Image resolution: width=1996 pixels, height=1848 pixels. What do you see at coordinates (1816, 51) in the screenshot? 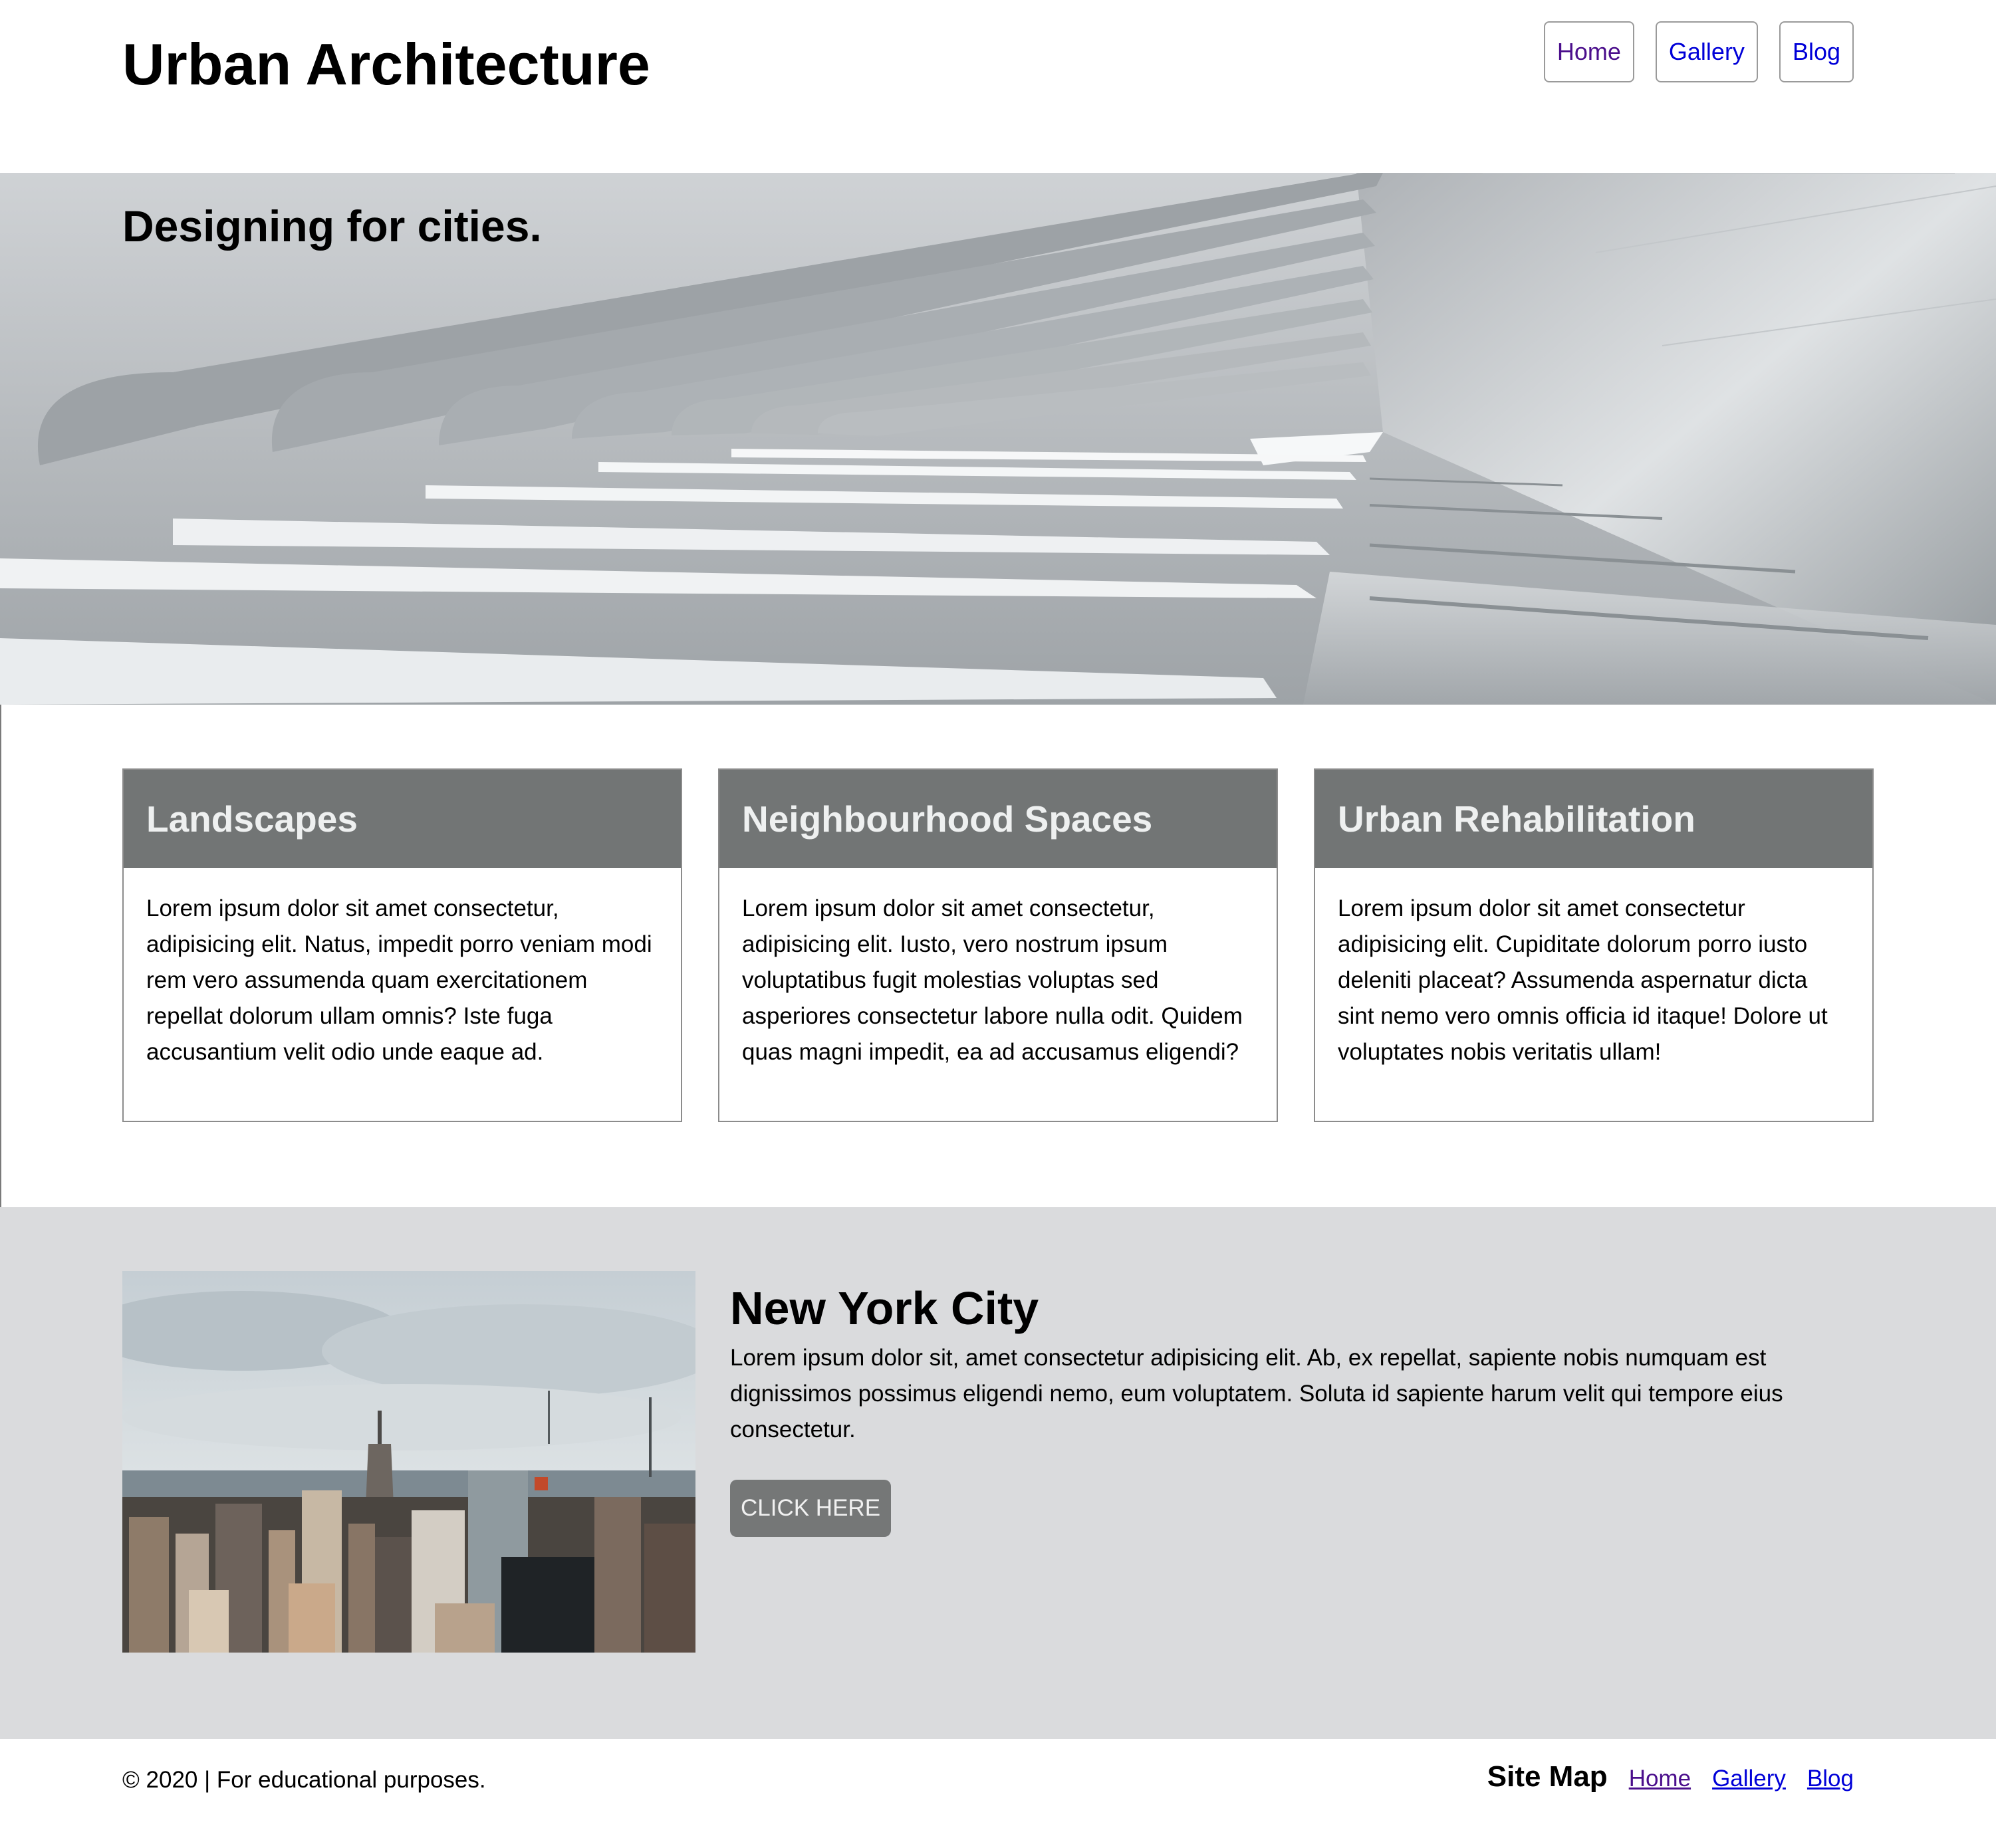
I see `nav-blog-button: Blog` at bounding box center [1816, 51].